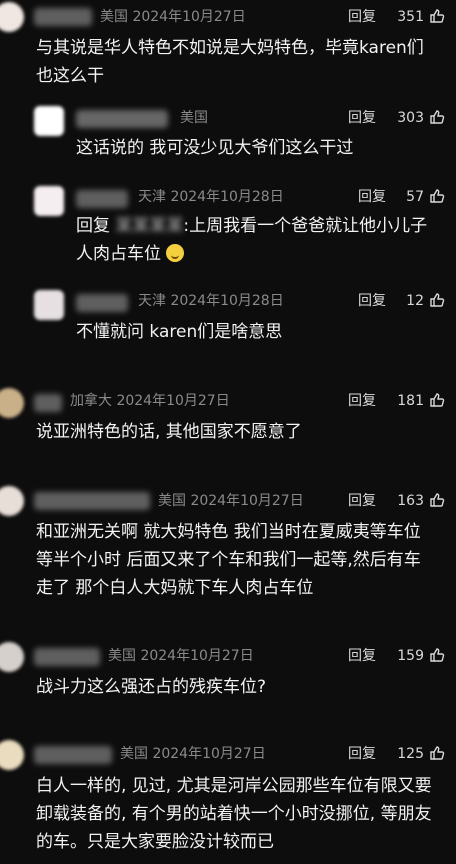 The image size is (456, 864). What do you see at coordinates (194, 118) in the screenshot?
I see `comment-meta: 美国` at bounding box center [194, 118].